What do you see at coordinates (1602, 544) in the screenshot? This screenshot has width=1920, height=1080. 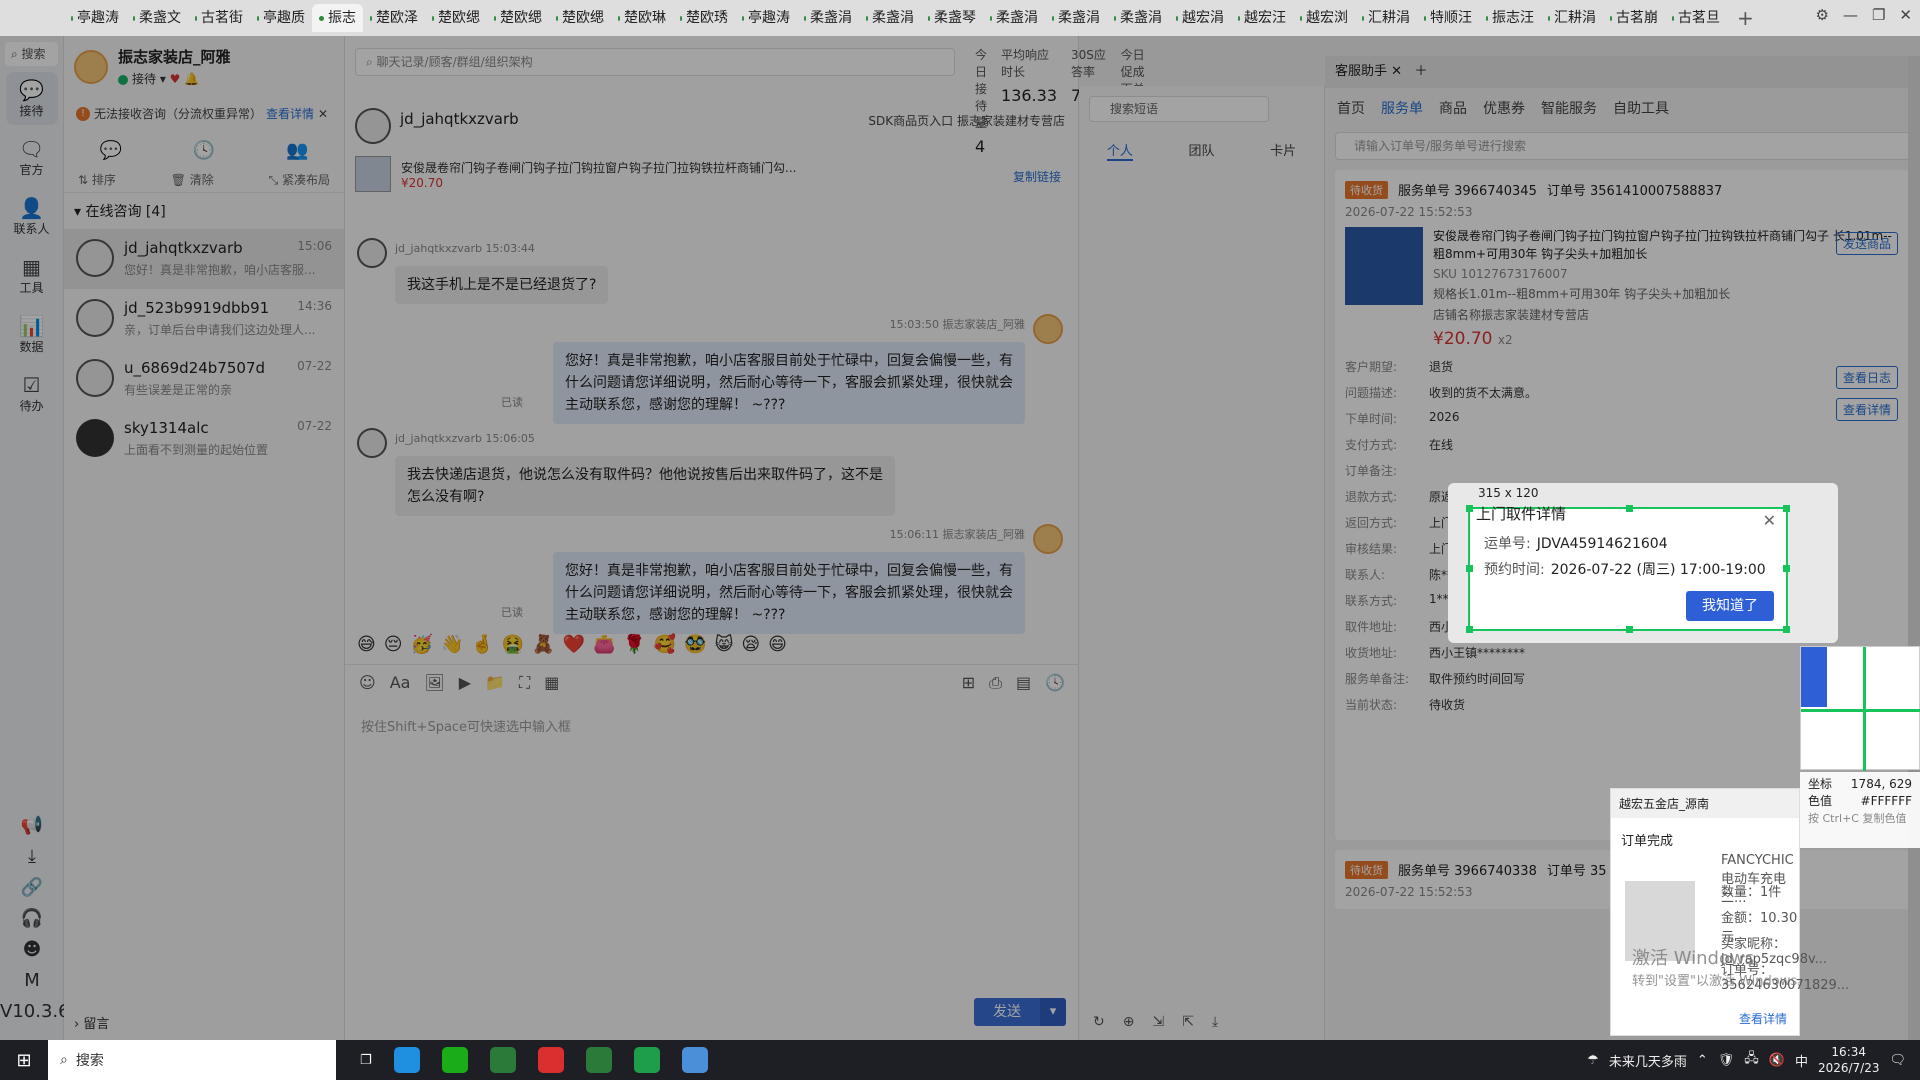 I see `waybill-value: JDVA45914621604` at bounding box center [1602, 544].